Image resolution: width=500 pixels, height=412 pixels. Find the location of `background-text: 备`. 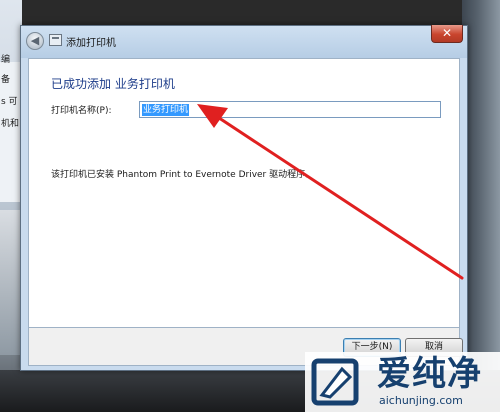

background-text: 备 is located at coordinates (6, 80).